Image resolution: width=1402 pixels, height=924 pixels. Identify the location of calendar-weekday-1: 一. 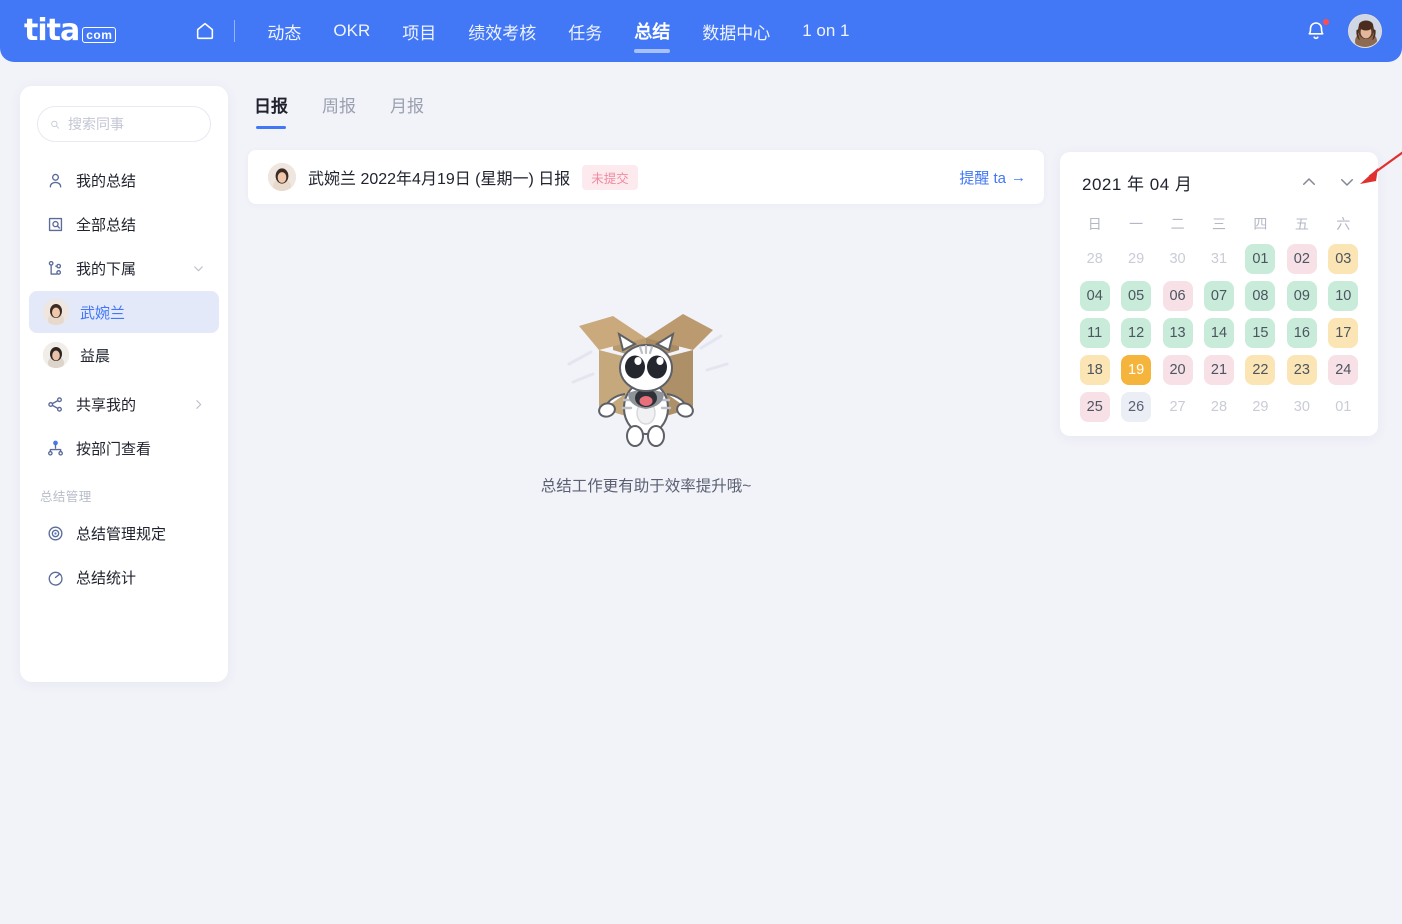
(1136, 224).